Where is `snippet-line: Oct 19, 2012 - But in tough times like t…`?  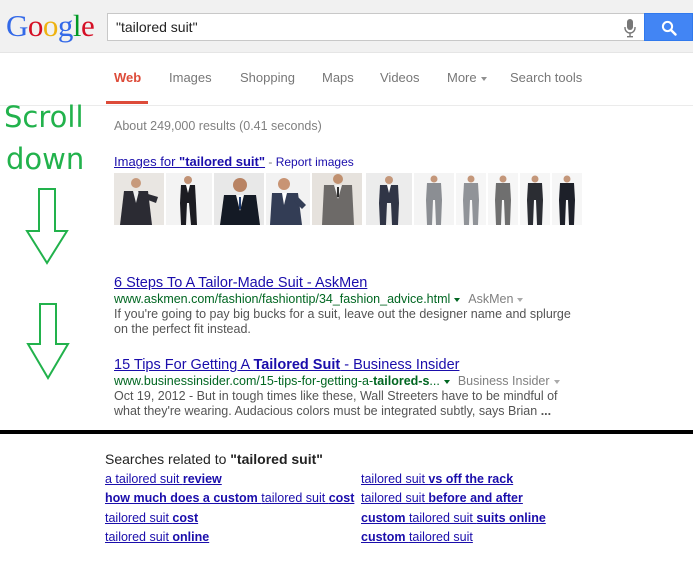 snippet-line: Oct 19, 2012 - But in tough times like t… is located at coordinates (336, 396).